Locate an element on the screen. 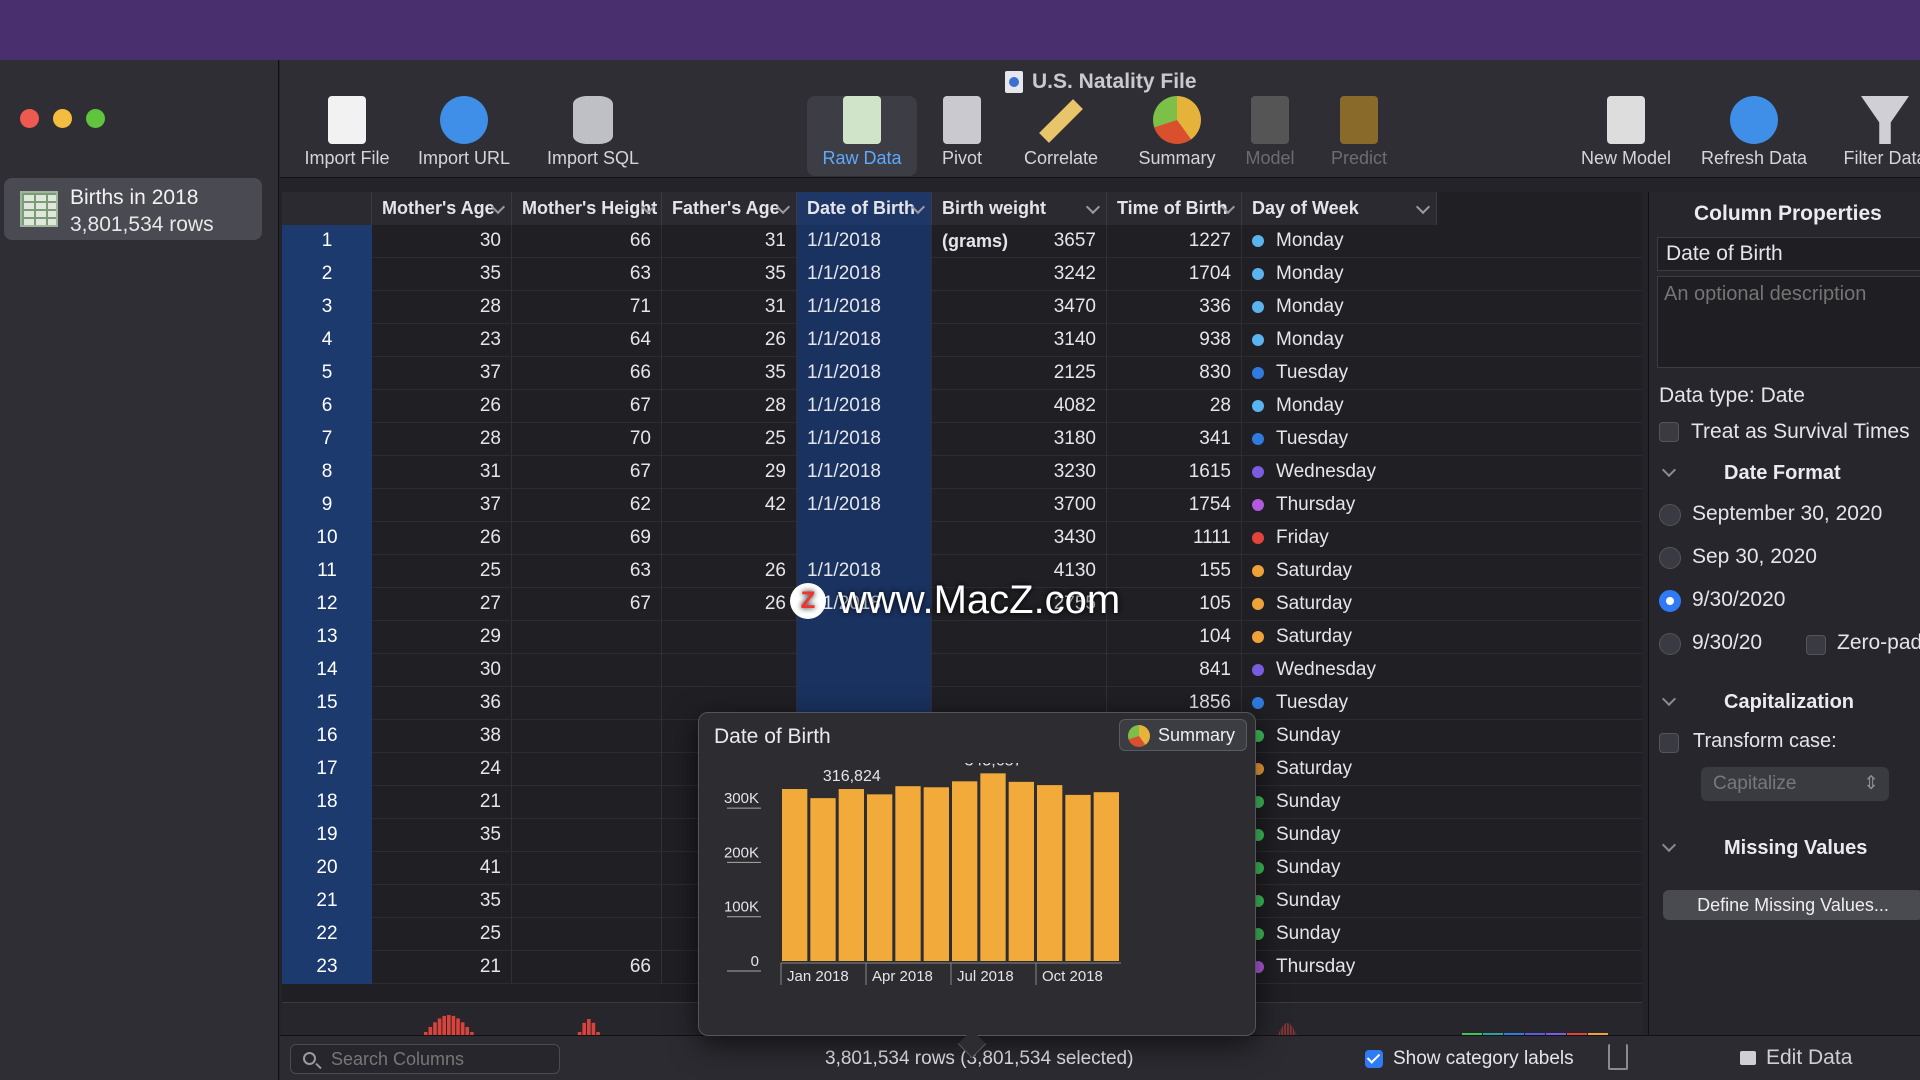  cell-mh: 64 is located at coordinates (587, 340).